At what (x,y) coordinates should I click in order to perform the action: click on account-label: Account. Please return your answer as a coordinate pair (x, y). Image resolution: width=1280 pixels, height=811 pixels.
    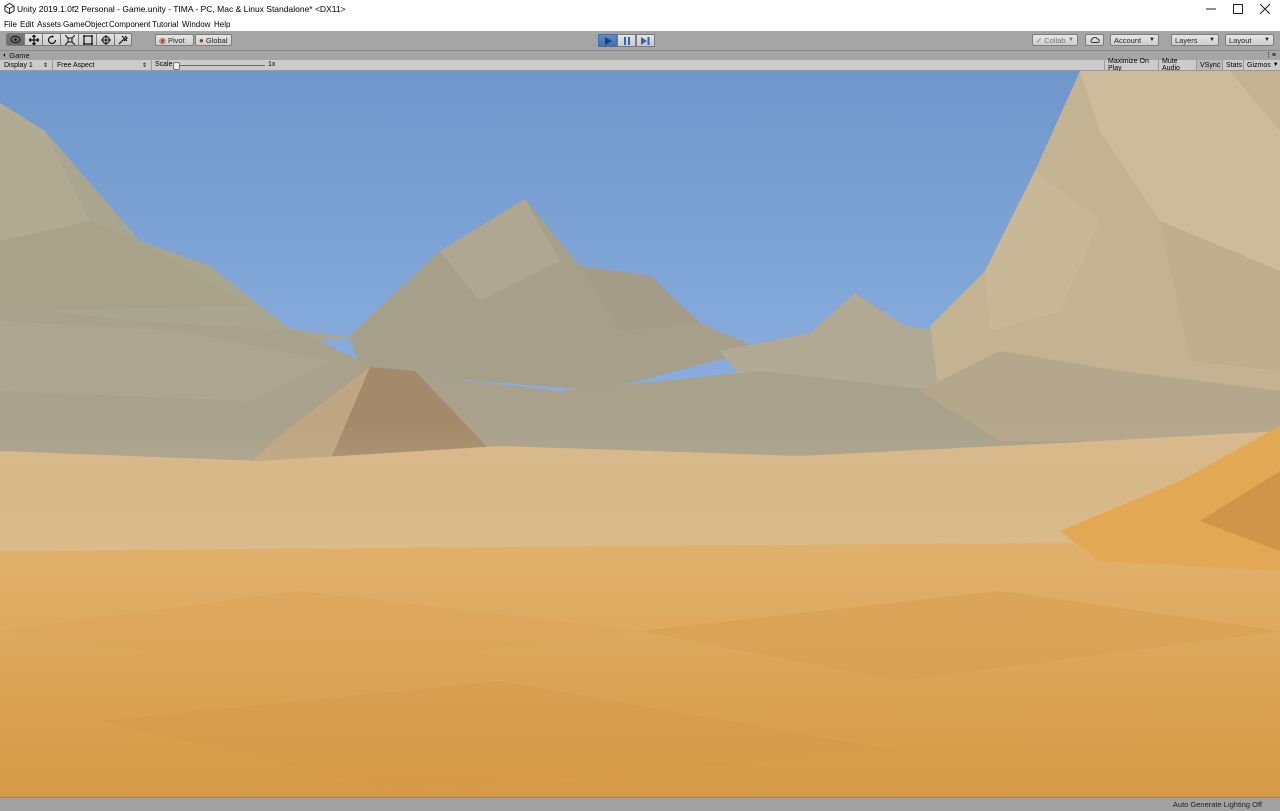
    Looking at the image, I should click on (1128, 40).